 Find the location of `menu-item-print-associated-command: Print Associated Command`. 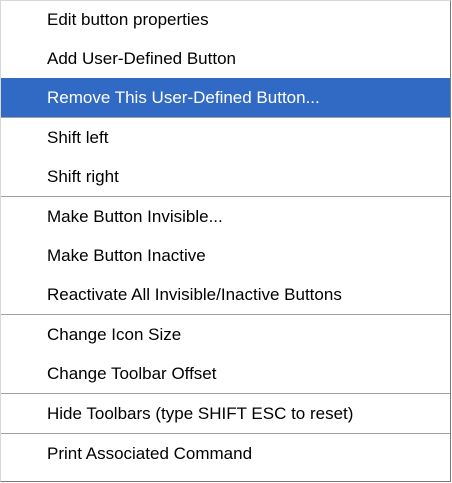

menu-item-print-associated-command: Print Associated Command is located at coordinates (225, 453).